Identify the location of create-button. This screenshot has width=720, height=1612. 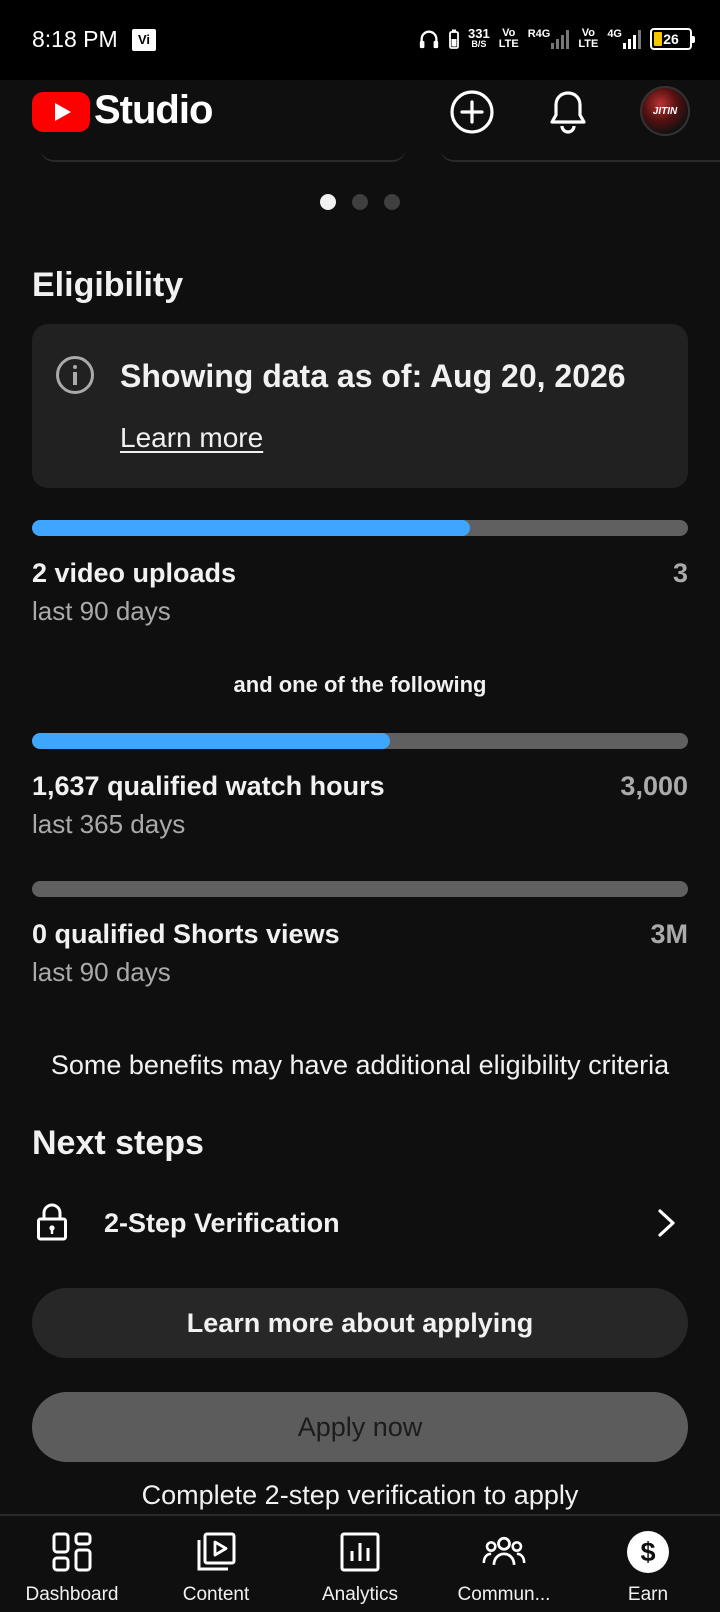
(472, 112).